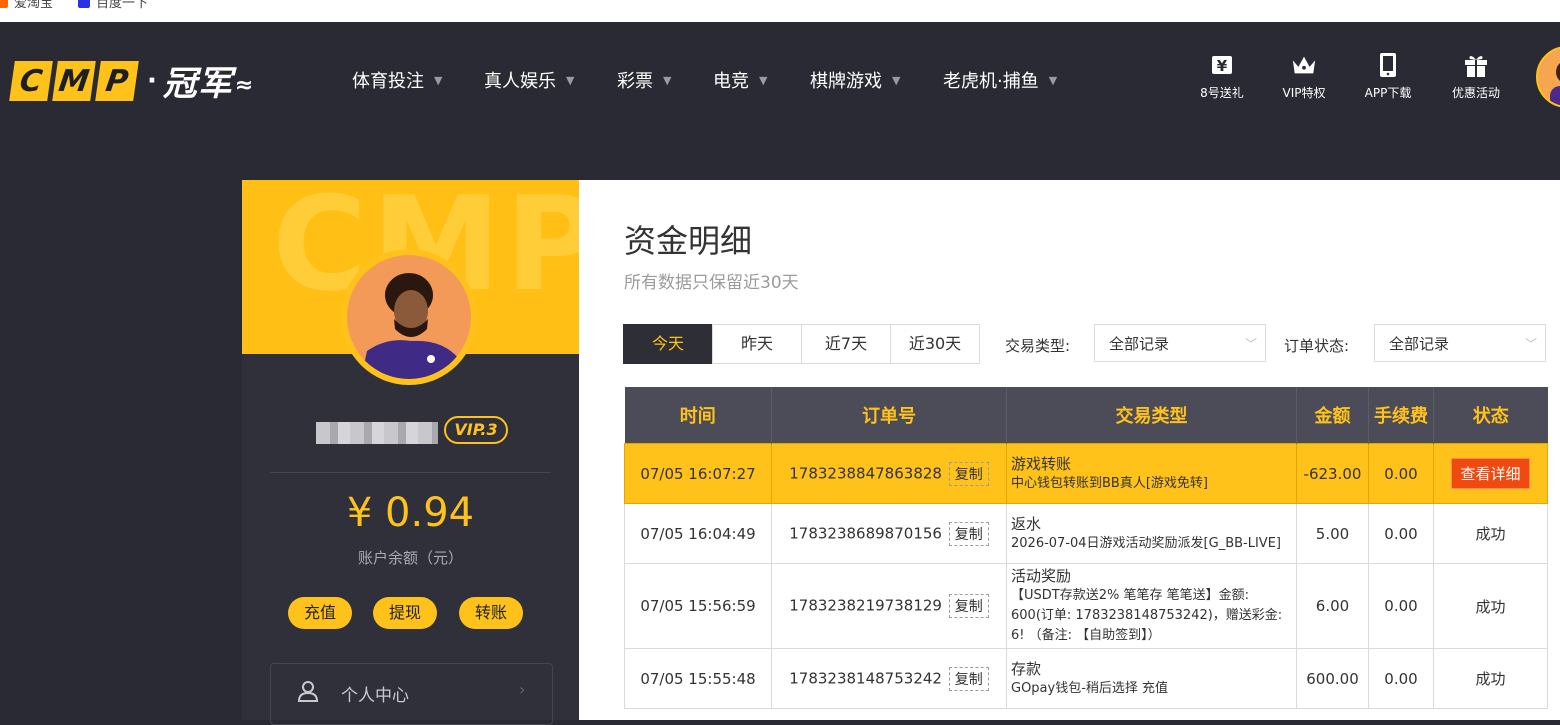  I want to click on tab-last-7-days: 近7天, so click(846, 344).